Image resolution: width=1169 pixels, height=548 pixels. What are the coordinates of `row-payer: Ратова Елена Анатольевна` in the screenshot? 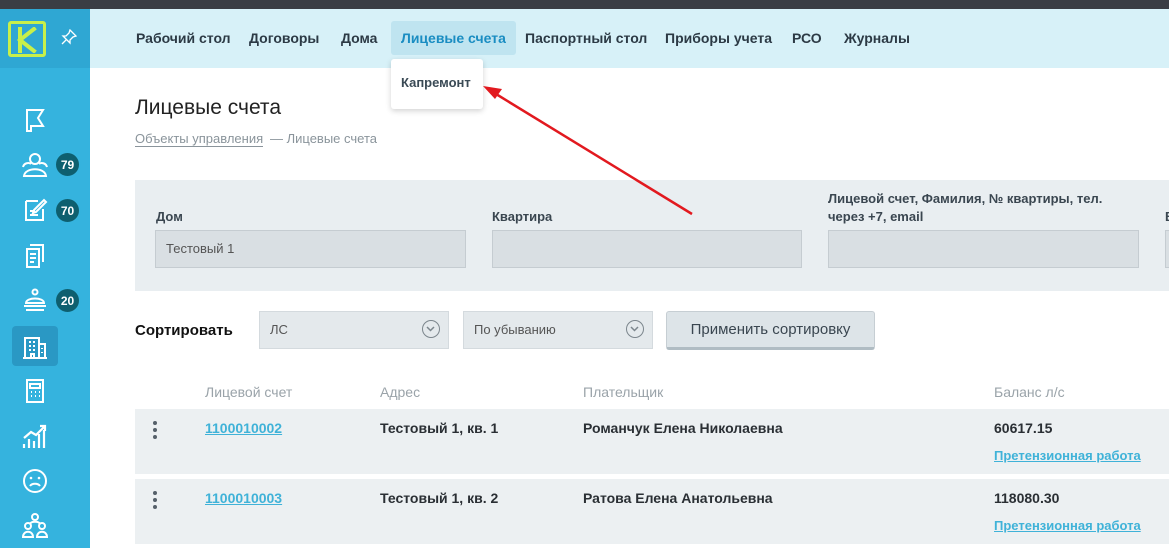 It's located at (678, 498).